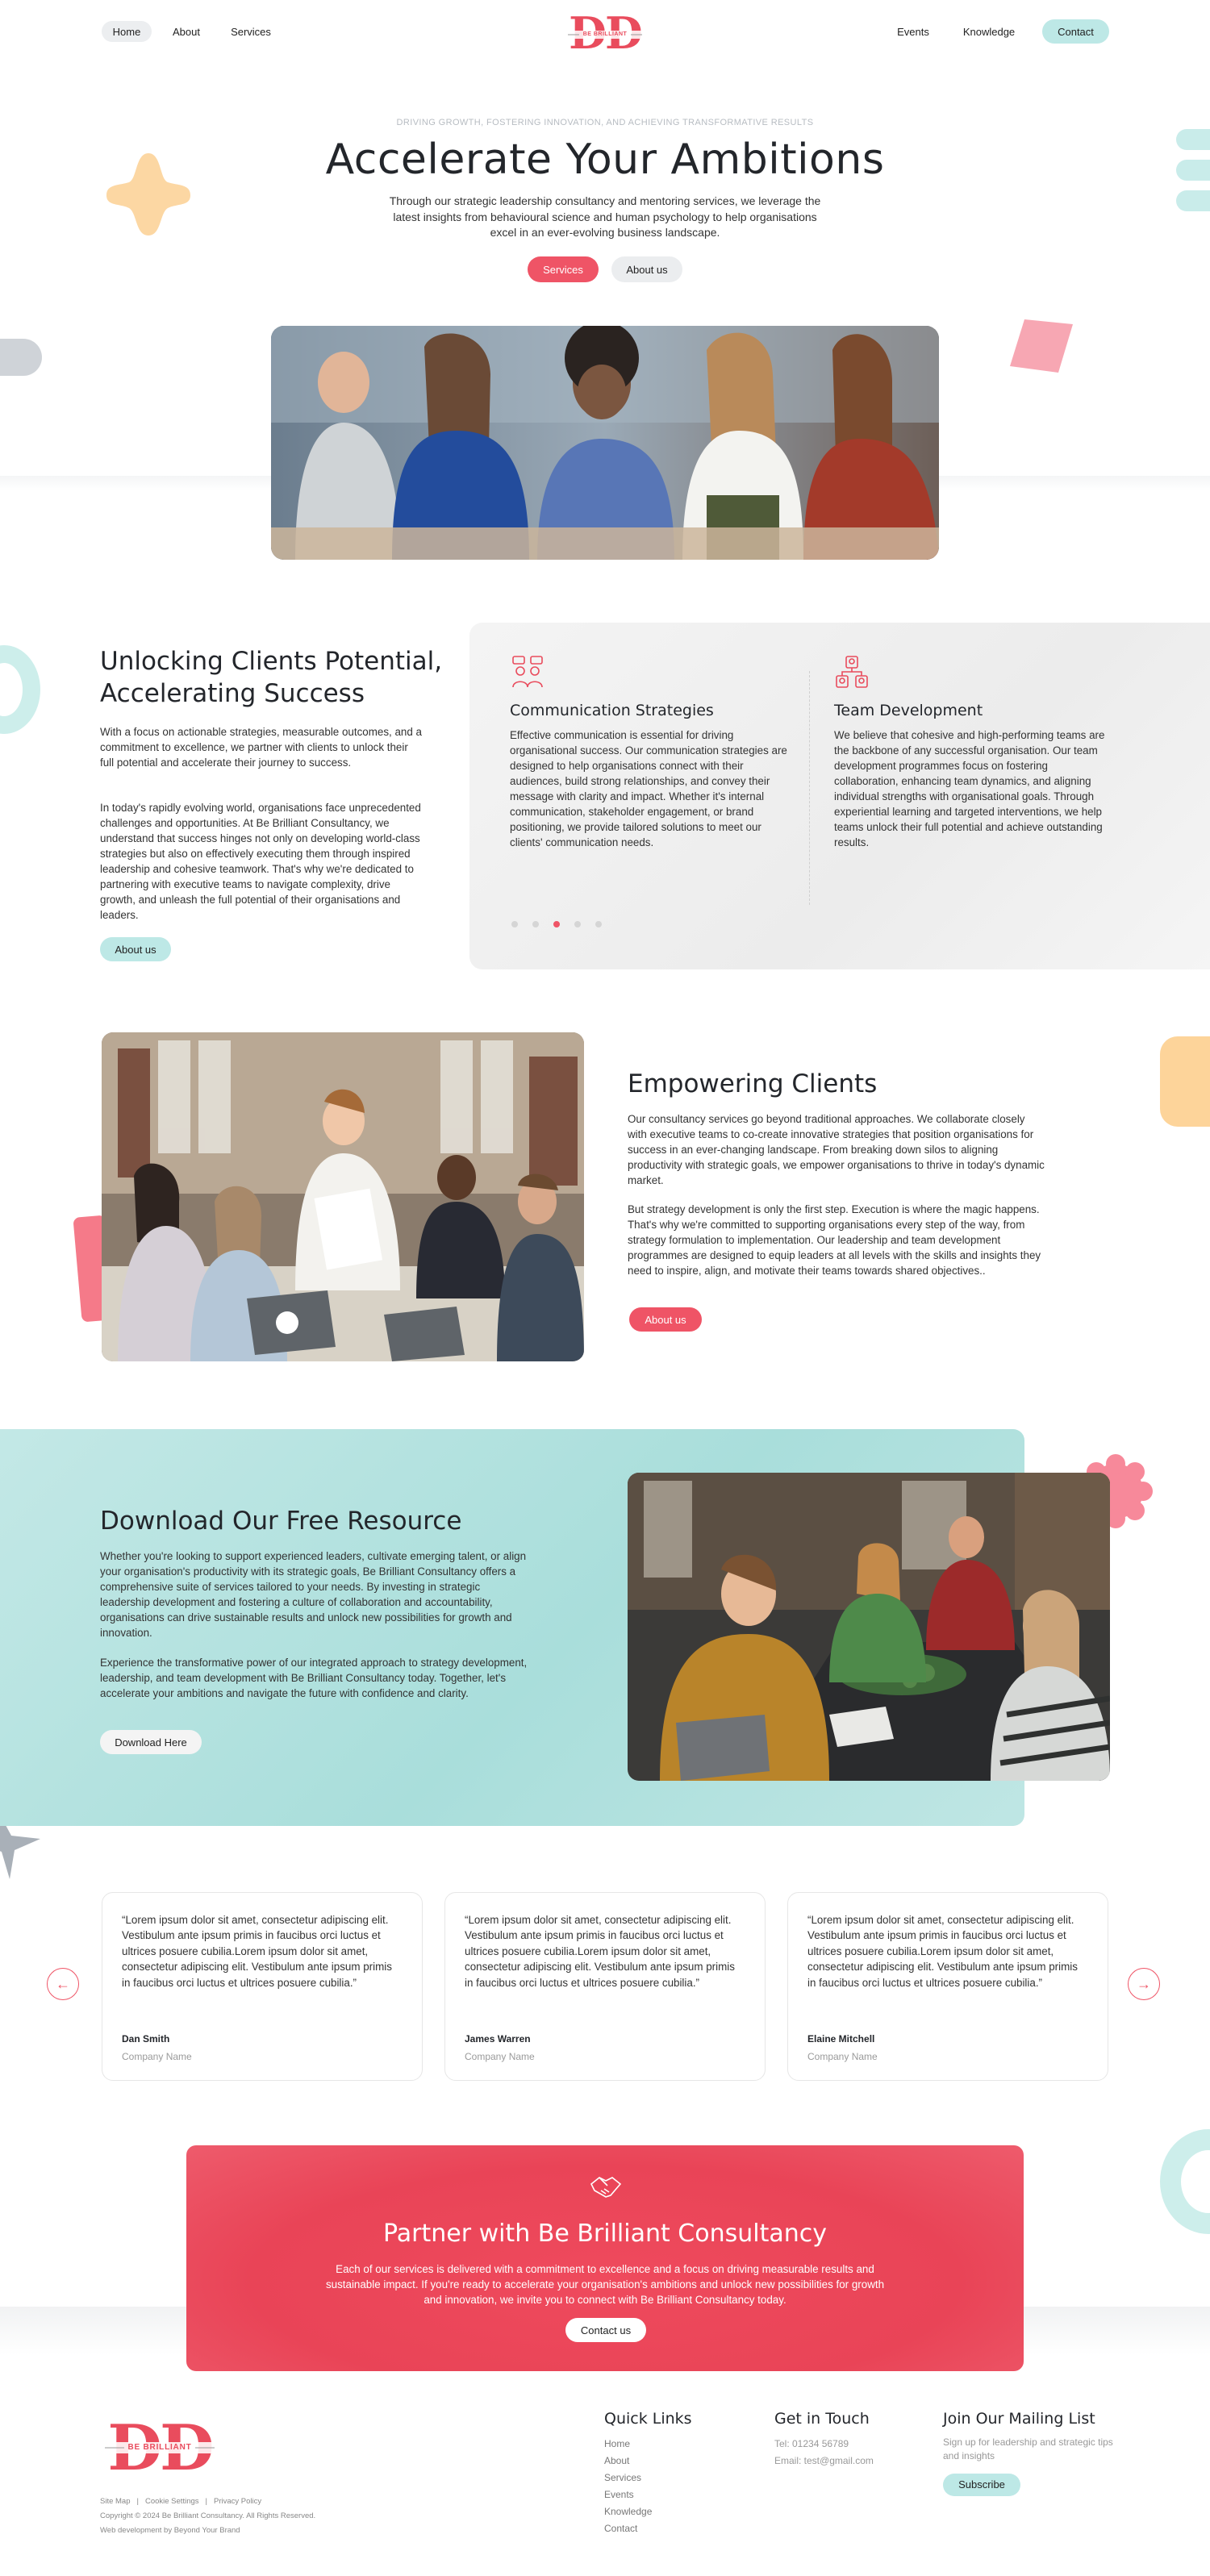  What do you see at coordinates (647, 269) in the screenshot?
I see `hero-about-button: About us` at bounding box center [647, 269].